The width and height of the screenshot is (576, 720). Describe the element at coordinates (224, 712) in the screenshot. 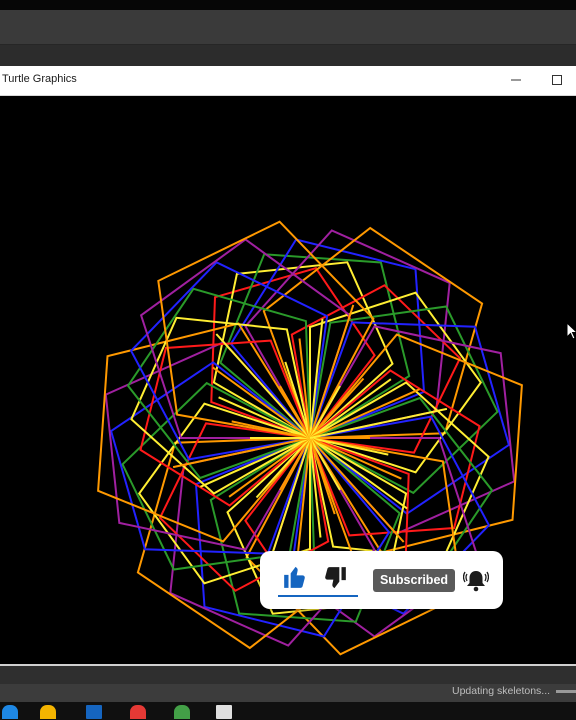

I see `taskbar-file-icon` at that location.